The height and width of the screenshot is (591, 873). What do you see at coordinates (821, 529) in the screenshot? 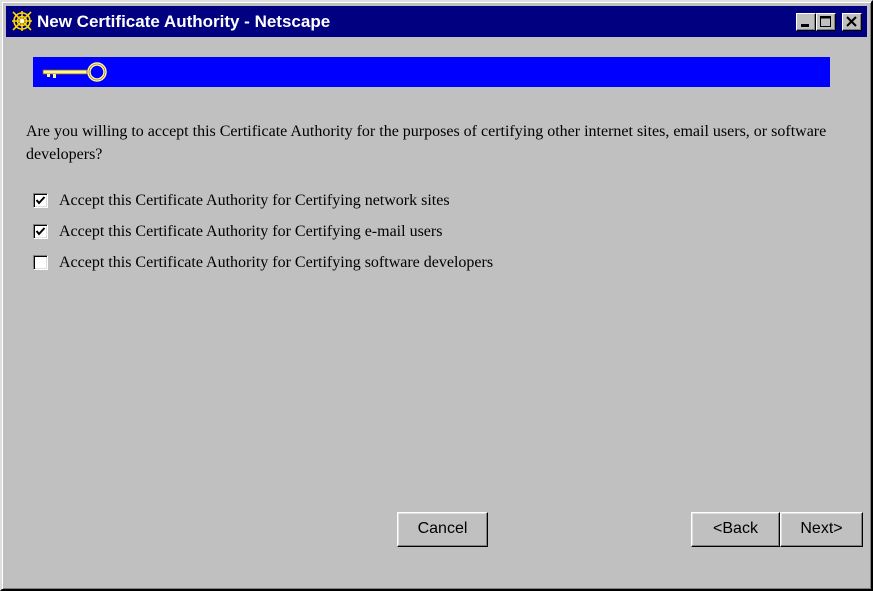
I see `next-button: Next>` at bounding box center [821, 529].